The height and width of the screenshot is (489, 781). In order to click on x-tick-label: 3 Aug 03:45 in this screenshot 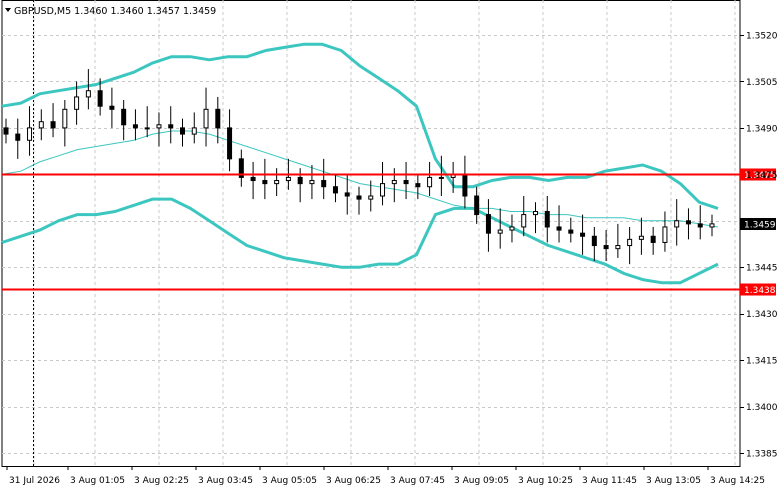, I will do `click(225, 481)`.